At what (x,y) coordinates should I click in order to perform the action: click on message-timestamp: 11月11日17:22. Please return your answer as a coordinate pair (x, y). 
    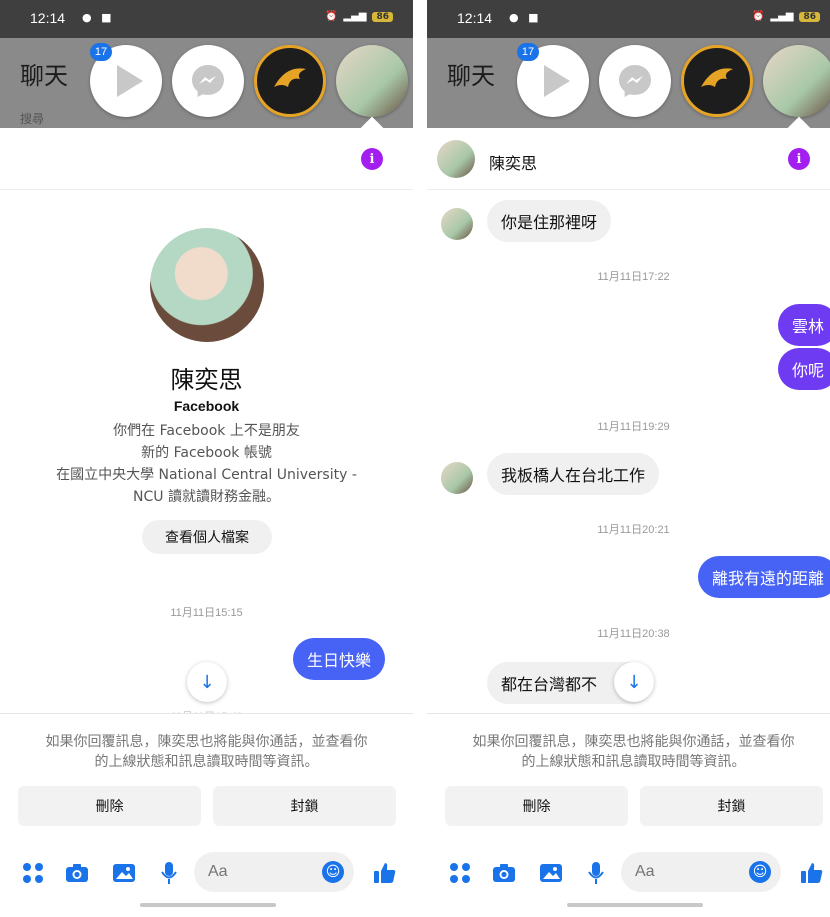
    Looking at the image, I should click on (633, 277).